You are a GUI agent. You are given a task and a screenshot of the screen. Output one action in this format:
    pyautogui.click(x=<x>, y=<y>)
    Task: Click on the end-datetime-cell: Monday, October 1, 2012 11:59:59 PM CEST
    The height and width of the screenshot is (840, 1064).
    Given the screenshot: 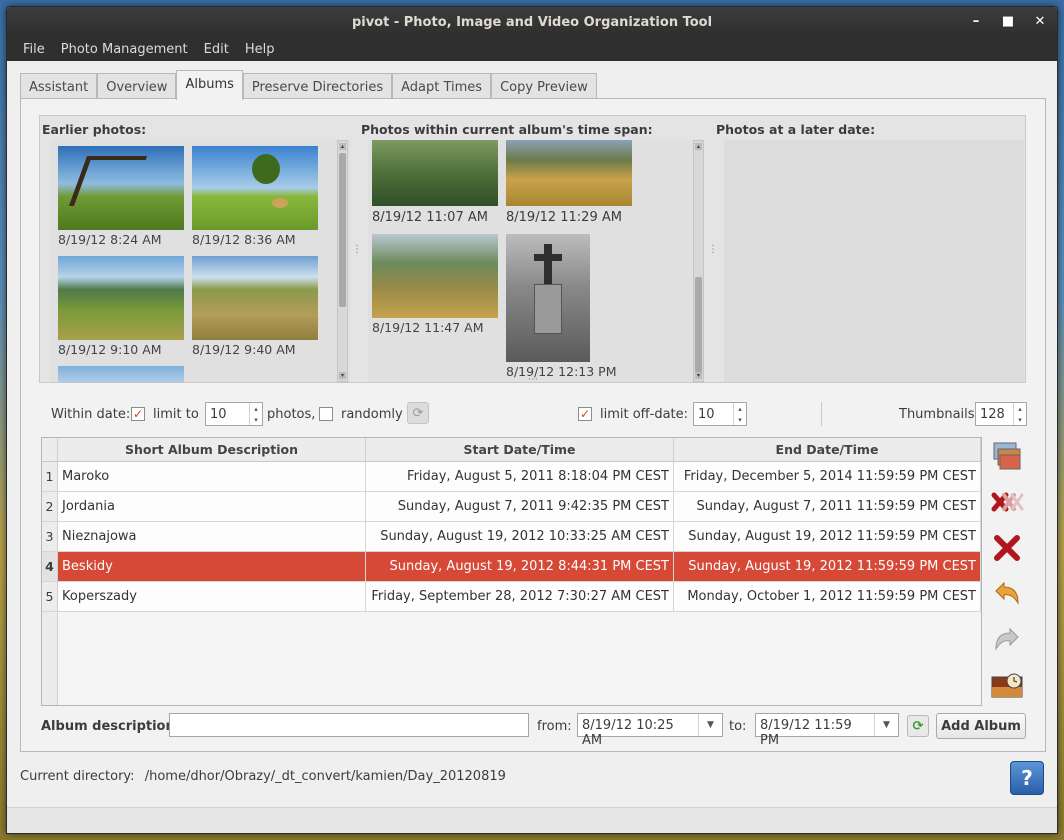 What is the action you would take?
    pyautogui.click(x=827, y=596)
    